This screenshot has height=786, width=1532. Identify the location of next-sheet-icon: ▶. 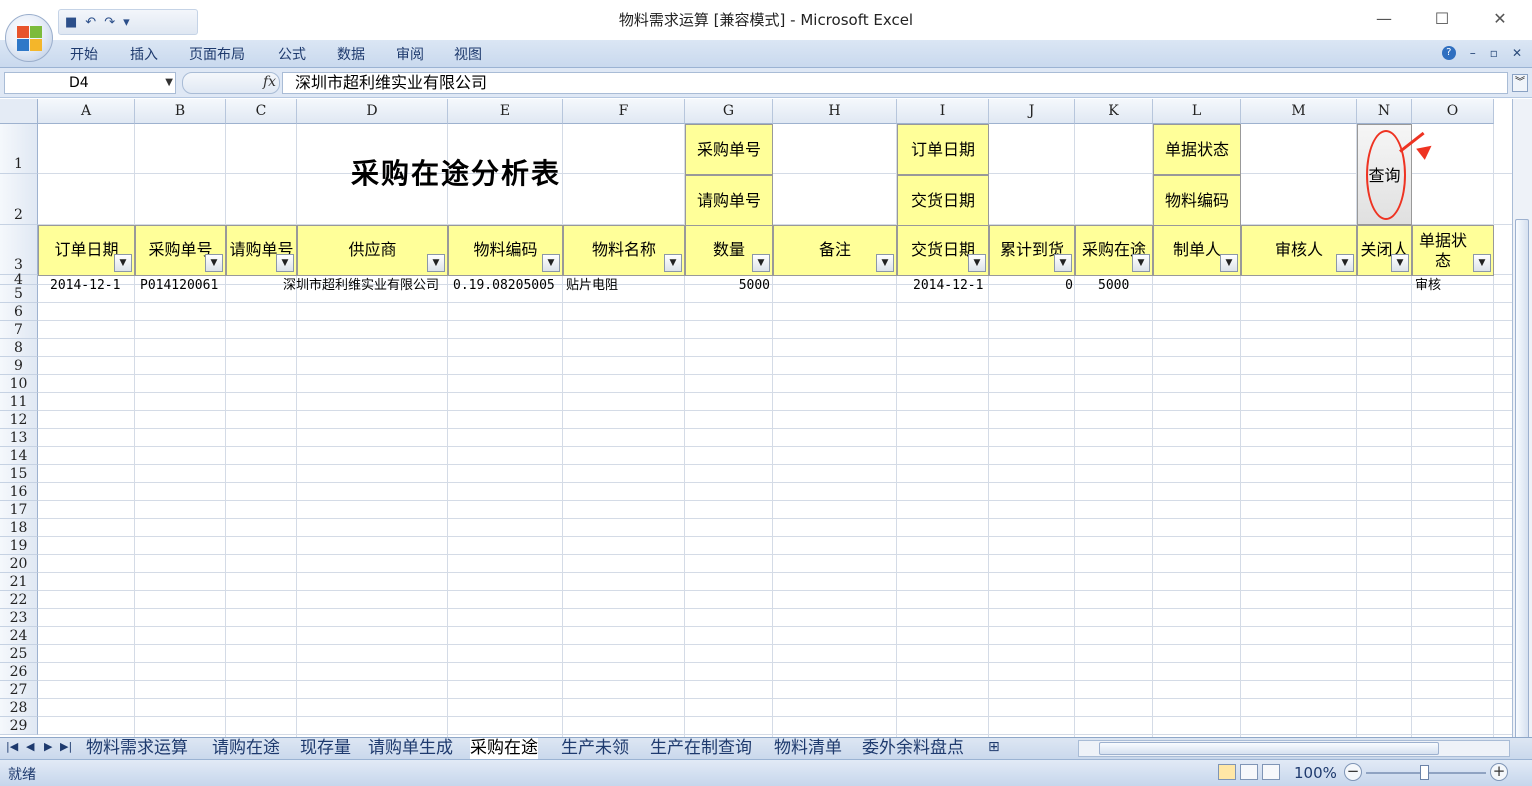
(48, 746).